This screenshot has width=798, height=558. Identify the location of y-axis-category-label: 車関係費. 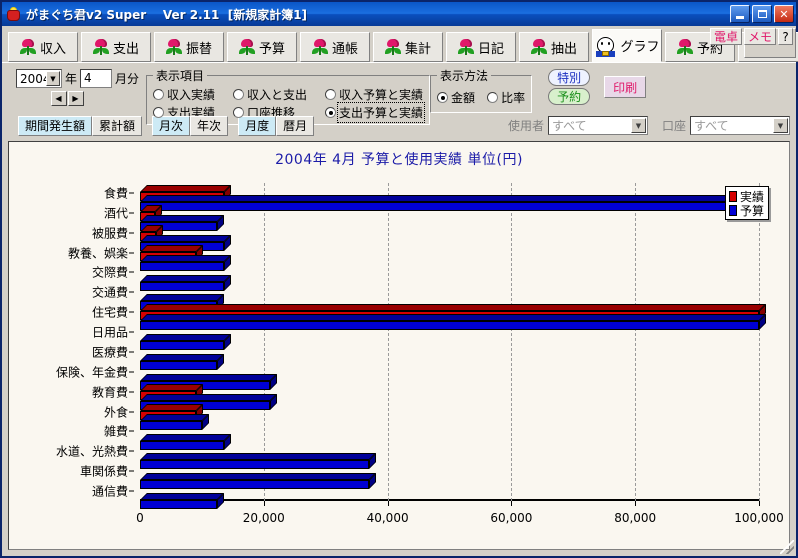
(103, 471).